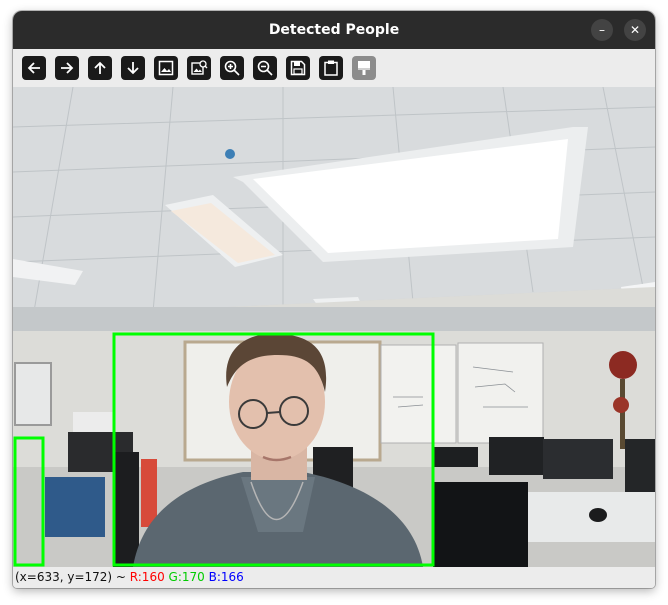 The width and height of the screenshot is (668, 605). What do you see at coordinates (226, 577) in the screenshot?
I see `pixel-blue-value: B:166` at bounding box center [226, 577].